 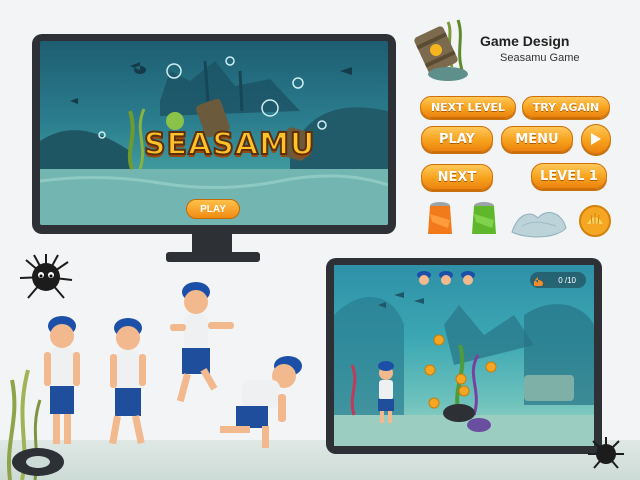 What do you see at coordinates (537, 139) in the screenshot?
I see `menu-button: MENU` at bounding box center [537, 139].